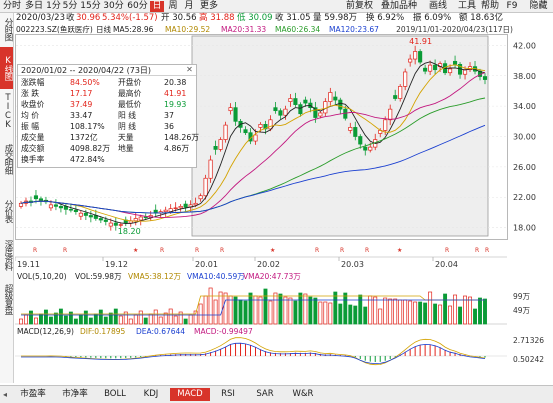 This screenshot has height=403, width=553. I want to click on period-tab-6: 60分, so click(137, 6).